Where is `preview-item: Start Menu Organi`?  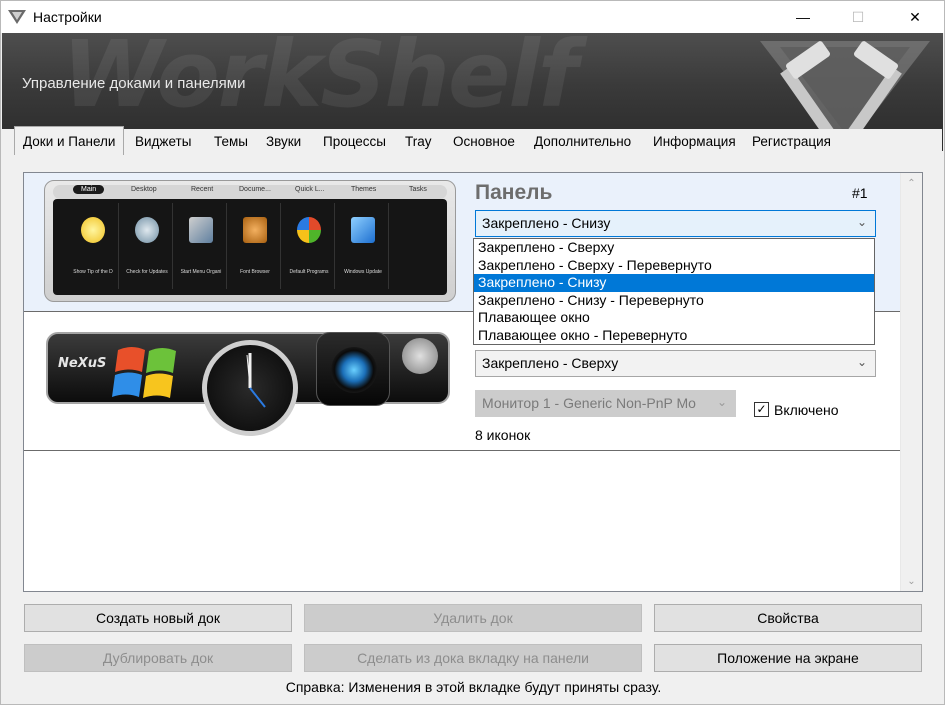
preview-item: Start Menu Organi is located at coordinates (201, 246).